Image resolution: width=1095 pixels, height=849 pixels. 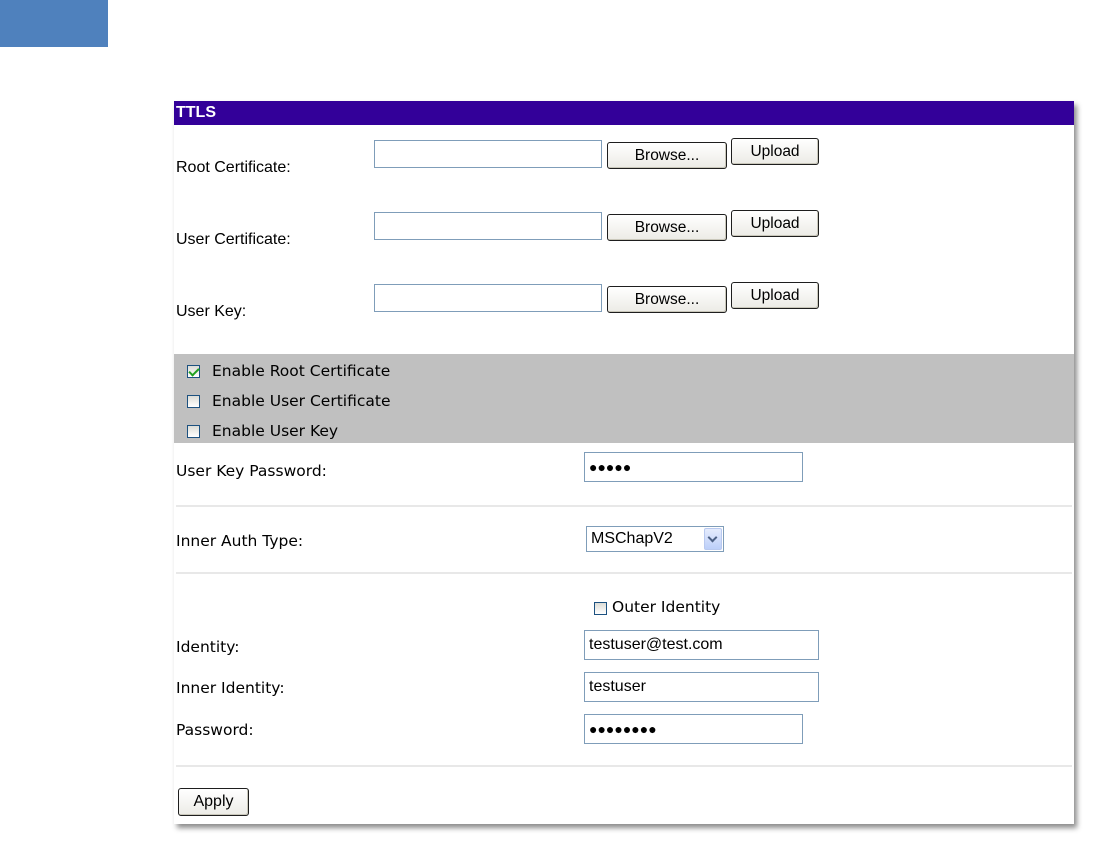 I want to click on root-certificate-upload-button: Upload, so click(x=775, y=151).